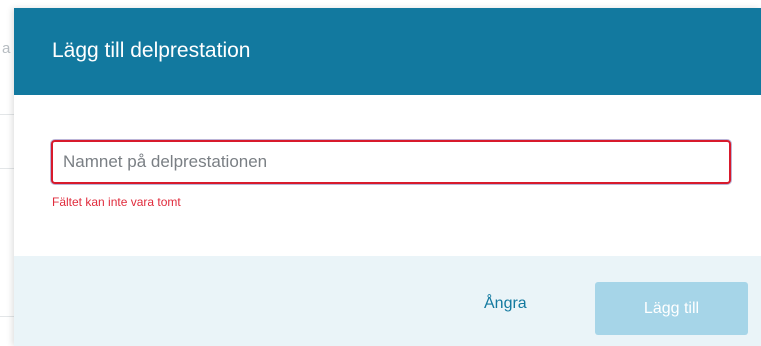  Describe the element at coordinates (116, 202) in the screenshot. I see `validation-error: Fältet kan inte vara tomt` at that location.